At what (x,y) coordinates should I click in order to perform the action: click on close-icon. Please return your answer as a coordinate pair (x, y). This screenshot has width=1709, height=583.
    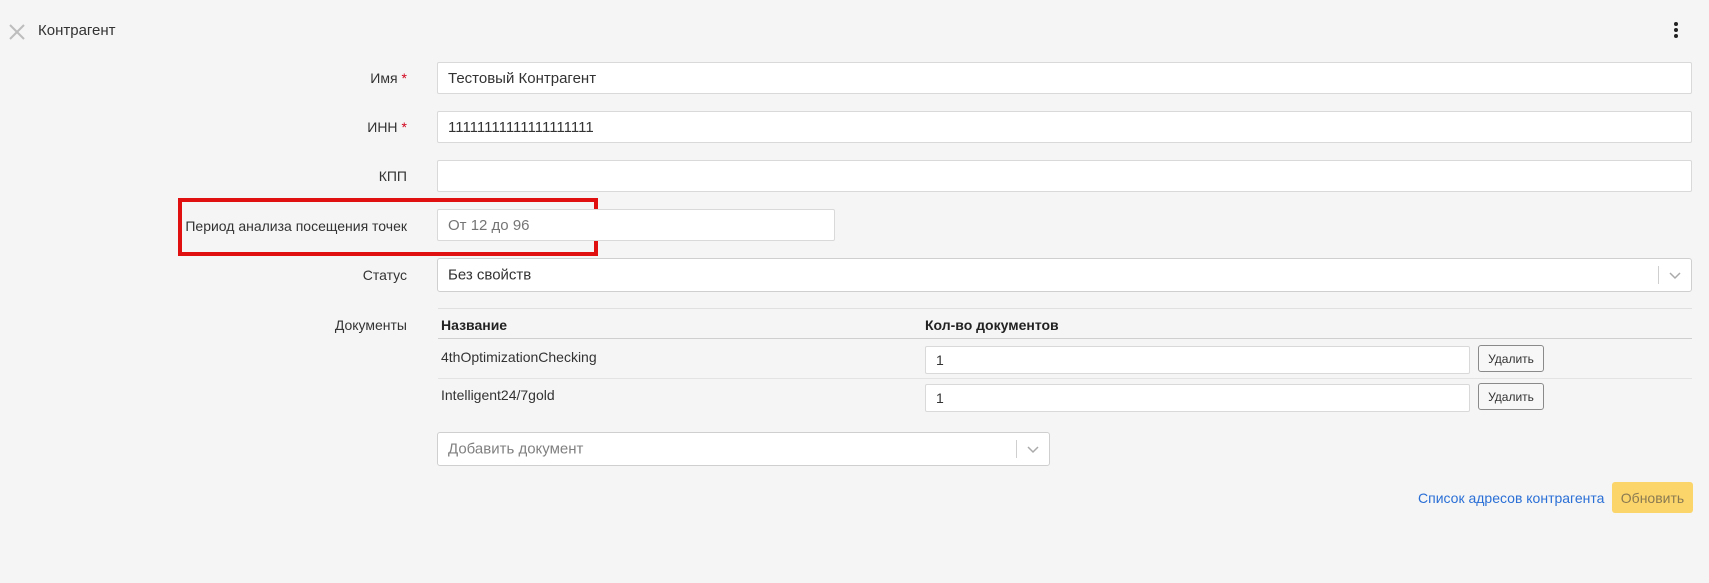
    Looking at the image, I should click on (17, 32).